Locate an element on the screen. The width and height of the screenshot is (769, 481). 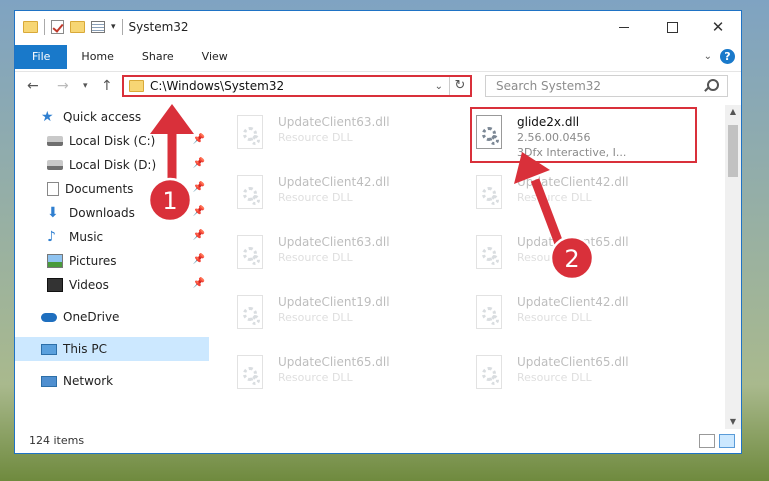
star-icon: ★ is located at coordinates (47, 117).